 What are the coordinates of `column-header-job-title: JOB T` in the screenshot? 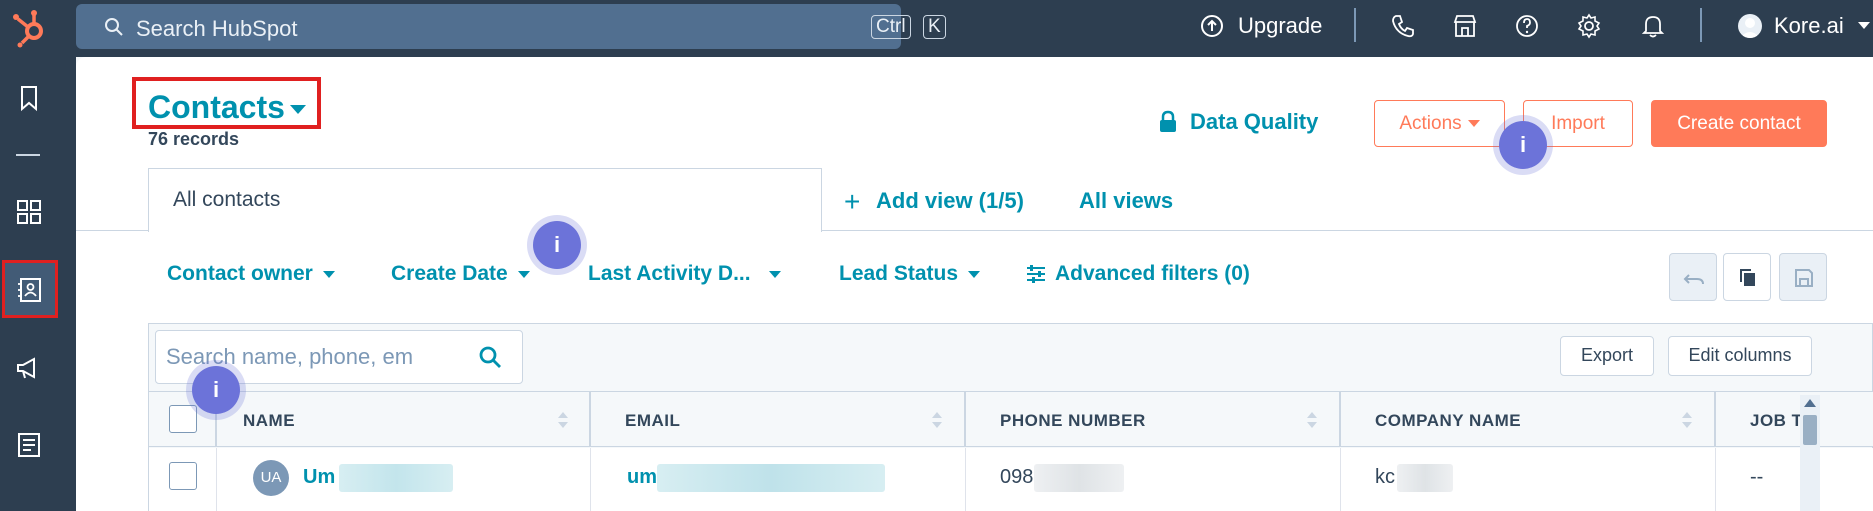 It's located at (1794, 419).